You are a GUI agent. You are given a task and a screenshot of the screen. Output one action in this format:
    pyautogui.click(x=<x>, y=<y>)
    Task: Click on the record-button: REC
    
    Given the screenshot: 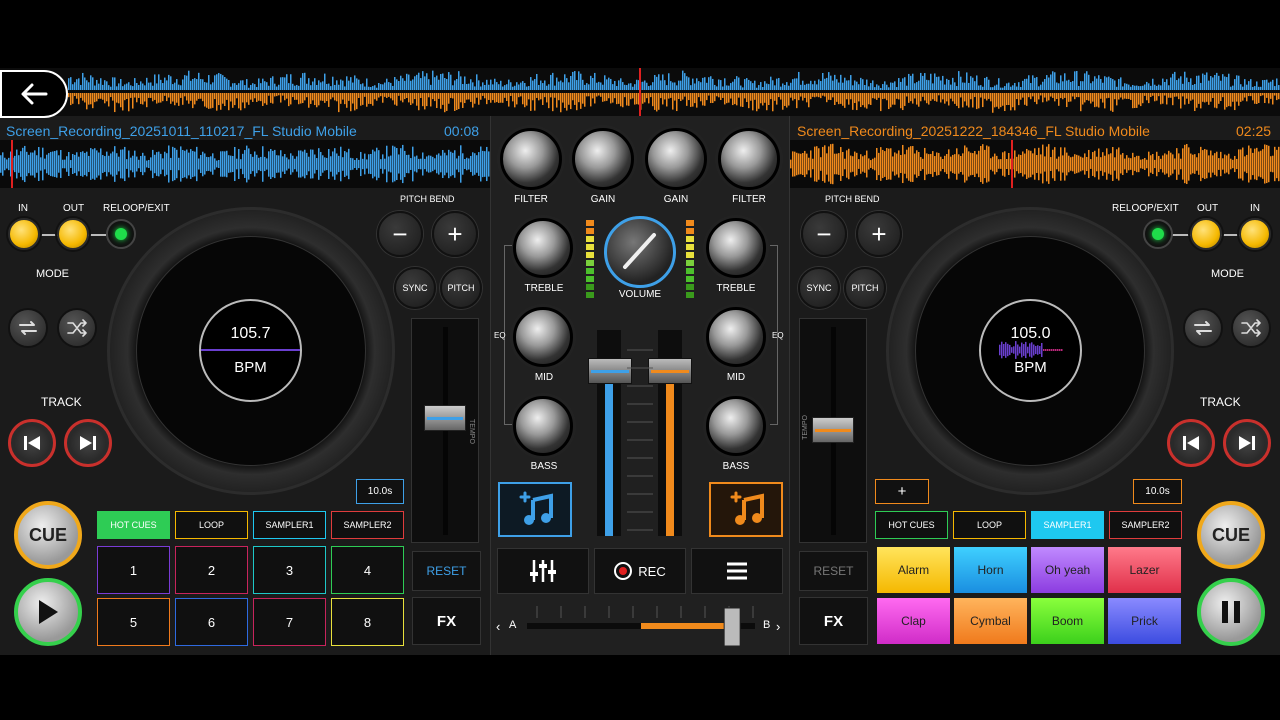 What is the action you would take?
    pyautogui.click(x=640, y=571)
    